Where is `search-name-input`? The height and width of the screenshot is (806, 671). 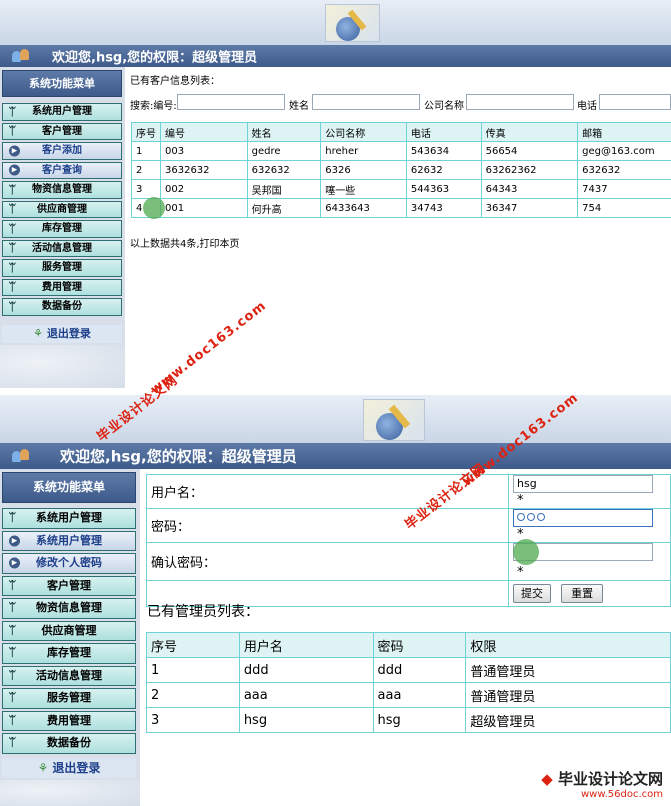 search-name-input is located at coordinates (366, 102).